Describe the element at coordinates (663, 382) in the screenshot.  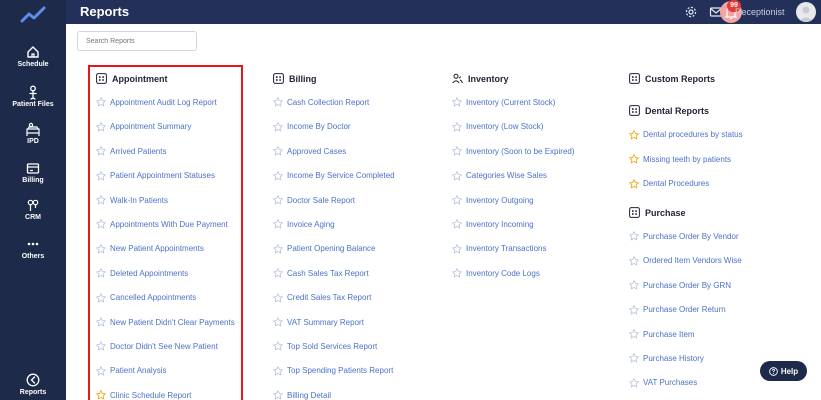
I see `report-link: VAT Purchases` at that location.